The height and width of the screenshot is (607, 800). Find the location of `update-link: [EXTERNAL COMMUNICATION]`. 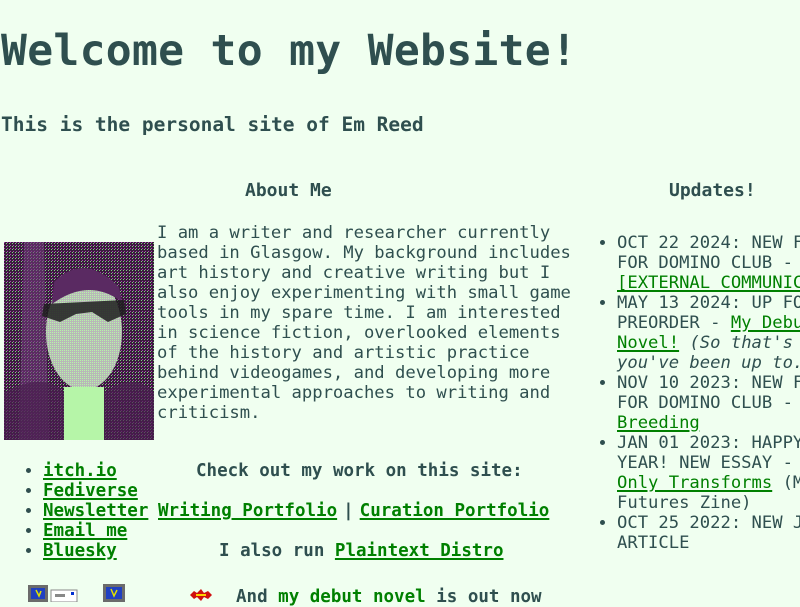

update-link: [EXTERNAL COMMUNICATION] is located at coordinates (708, 283).